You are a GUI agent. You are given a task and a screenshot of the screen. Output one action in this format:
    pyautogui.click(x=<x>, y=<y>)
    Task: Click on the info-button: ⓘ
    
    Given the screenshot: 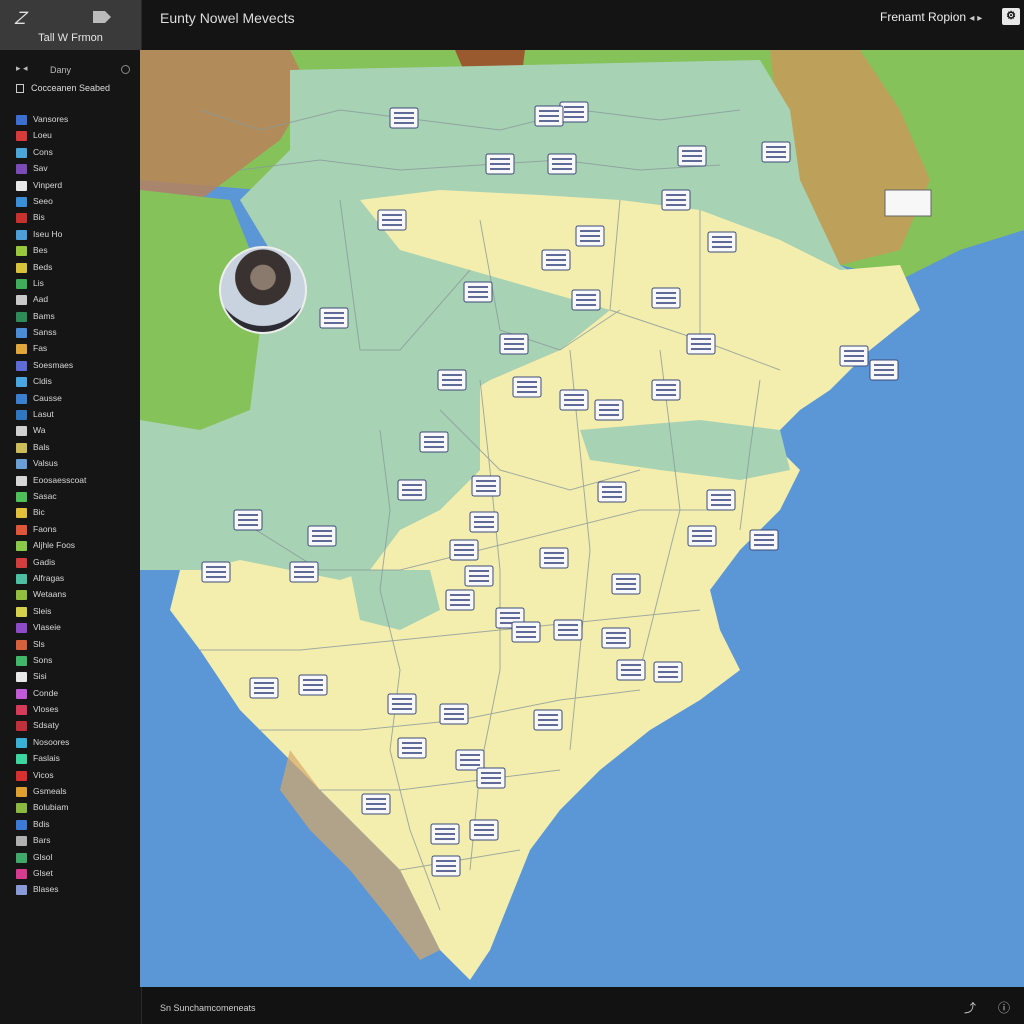 What is the action you would take?
    pyautogui.click(x=1007, y=1007)
    